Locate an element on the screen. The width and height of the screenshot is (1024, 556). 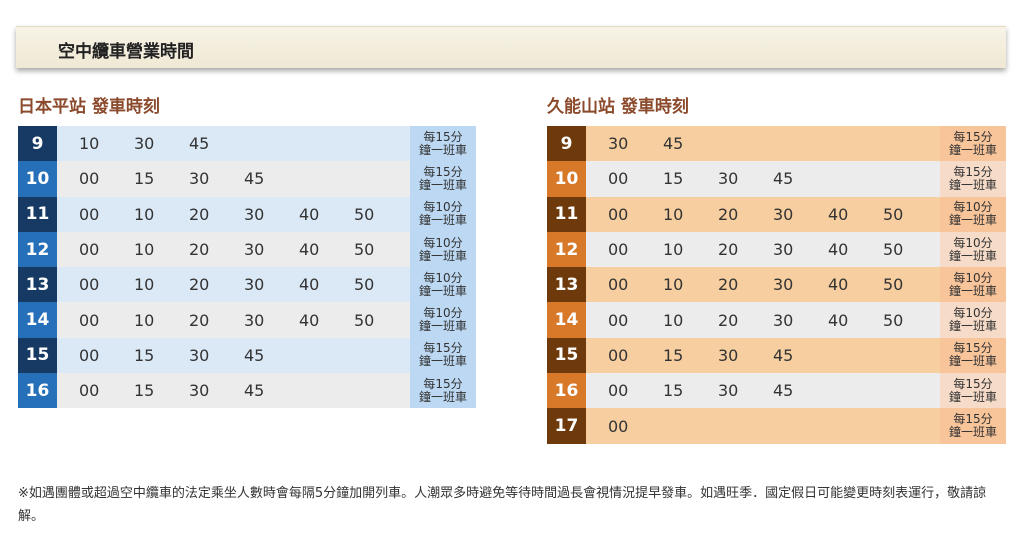
table-row: 15 00 15 30 45 每15分 鐘一班車 is located at coordinates (247, 355).